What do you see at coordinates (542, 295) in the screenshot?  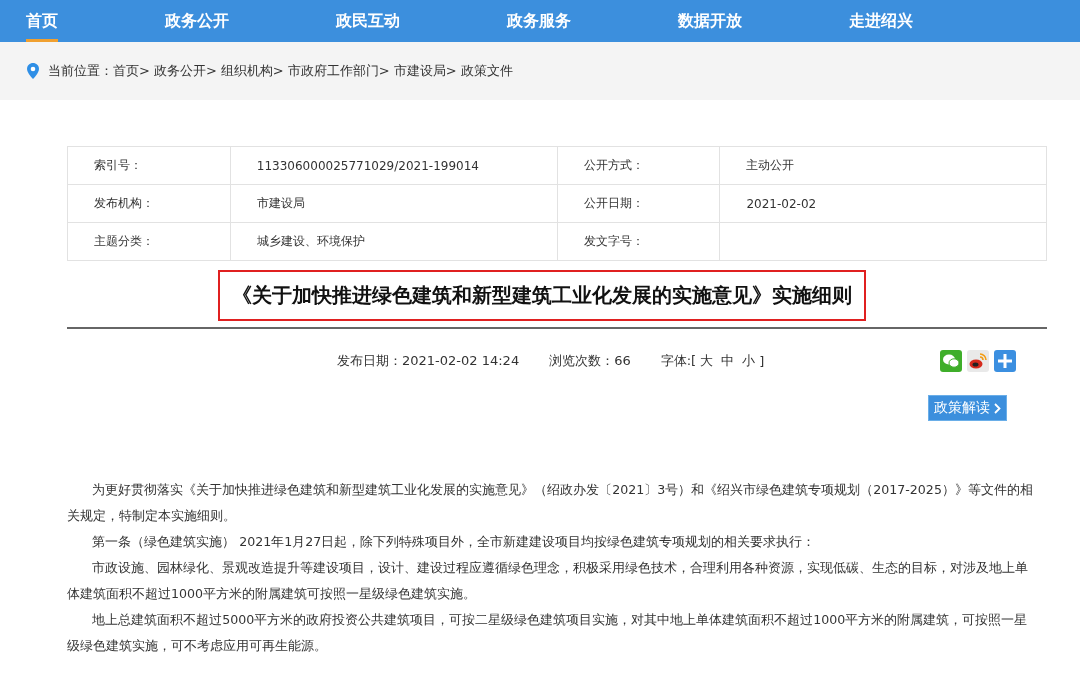 I see `document-title: 《关于加快推进绿色建筑和新型建筑工业化发展的实施意见》实施细则` at bounding box center [542, 295].